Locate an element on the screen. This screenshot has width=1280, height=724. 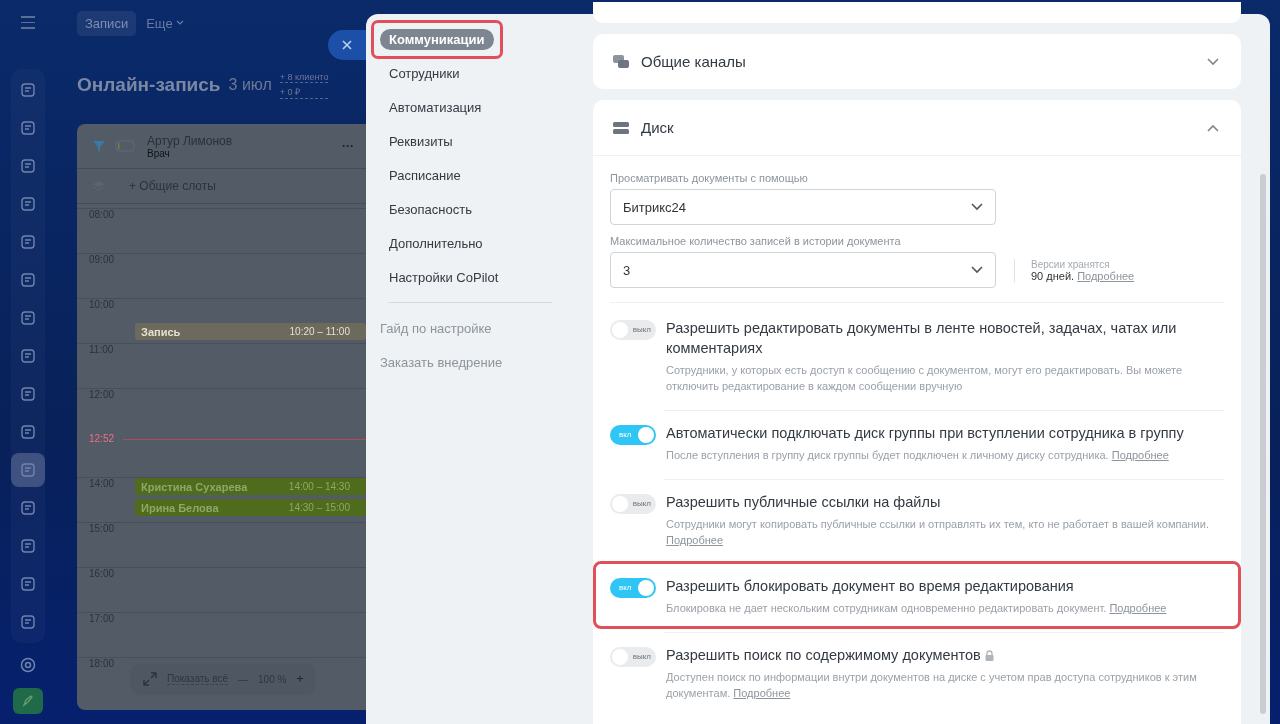
appointment-block: Запись 10:20 – 11:00 is located at coordinates (250, 331).